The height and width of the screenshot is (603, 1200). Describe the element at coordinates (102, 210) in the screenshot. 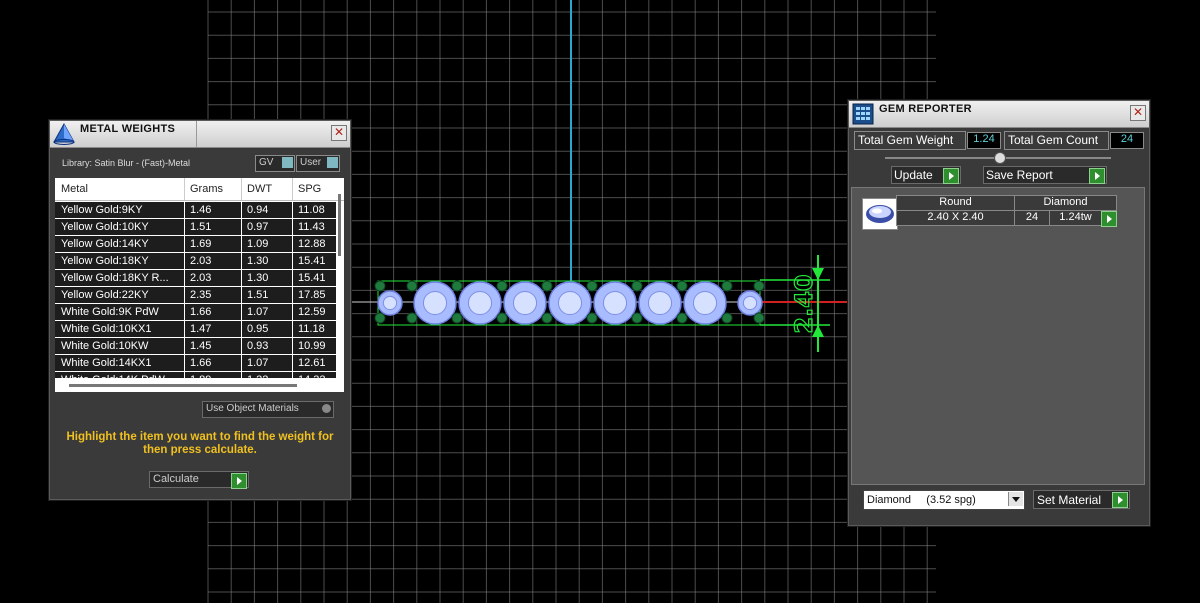

I see `cell-metal: Yellow Gold:9KY` at that location.